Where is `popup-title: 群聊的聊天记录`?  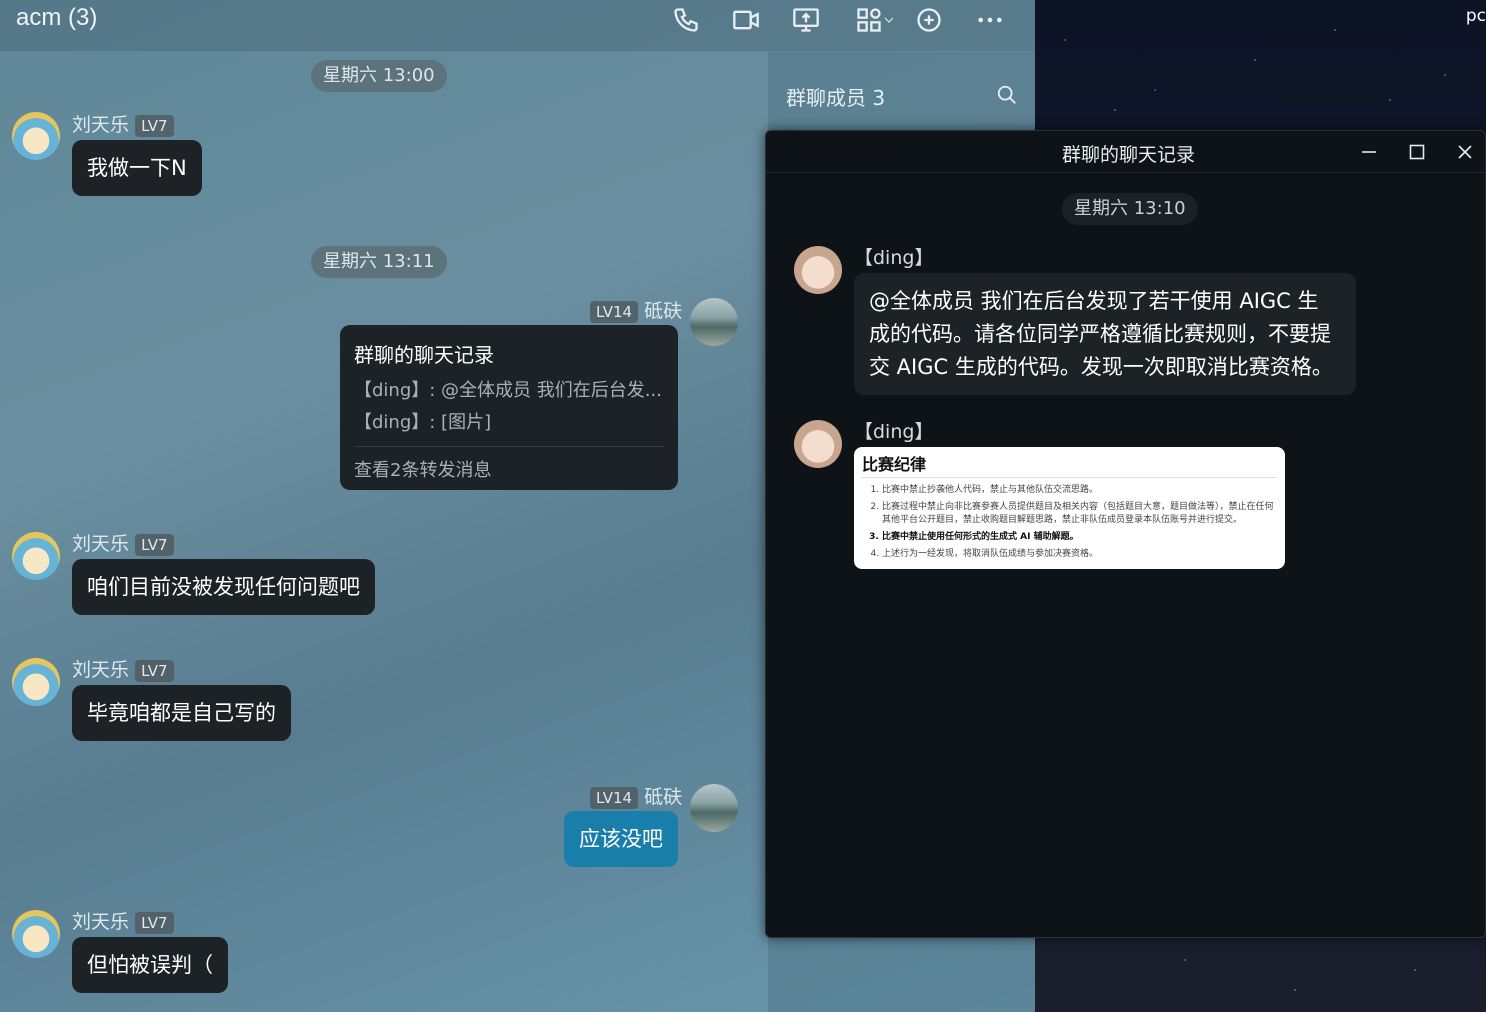 popup-title: 群聊的聊天记录 is located at coordinates (1129, 155).